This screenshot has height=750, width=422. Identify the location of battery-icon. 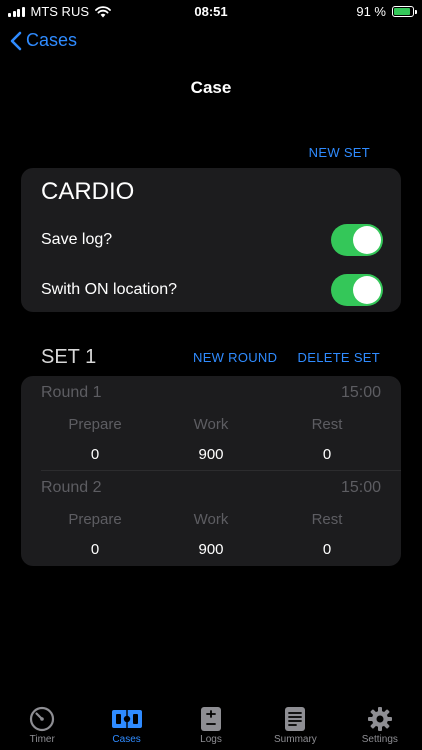
(404, 11).